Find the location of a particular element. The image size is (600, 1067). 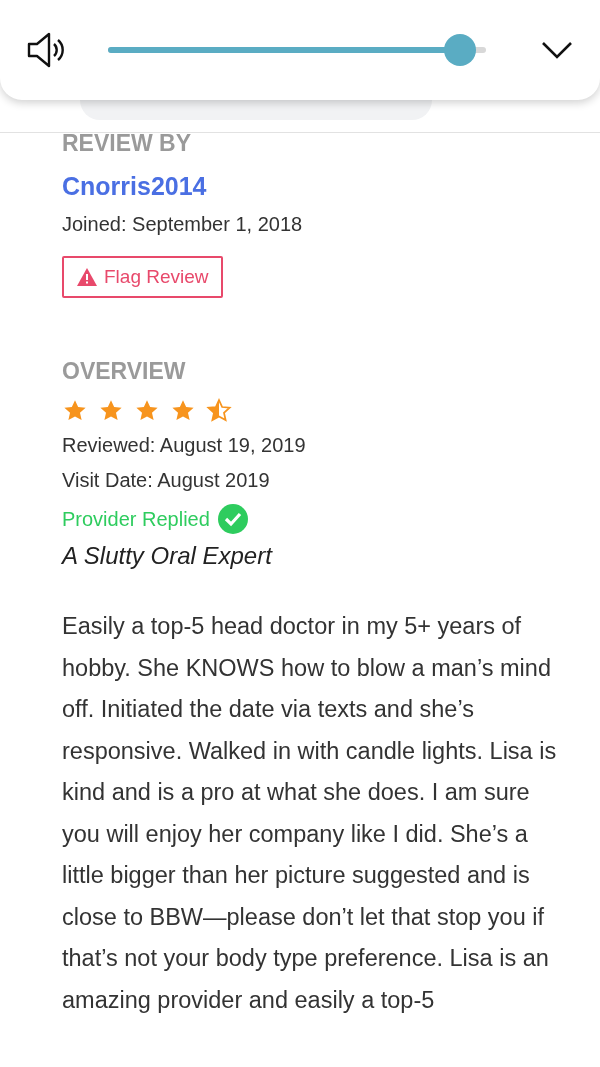

check-circle-icon is located at coordinates (232, 519).